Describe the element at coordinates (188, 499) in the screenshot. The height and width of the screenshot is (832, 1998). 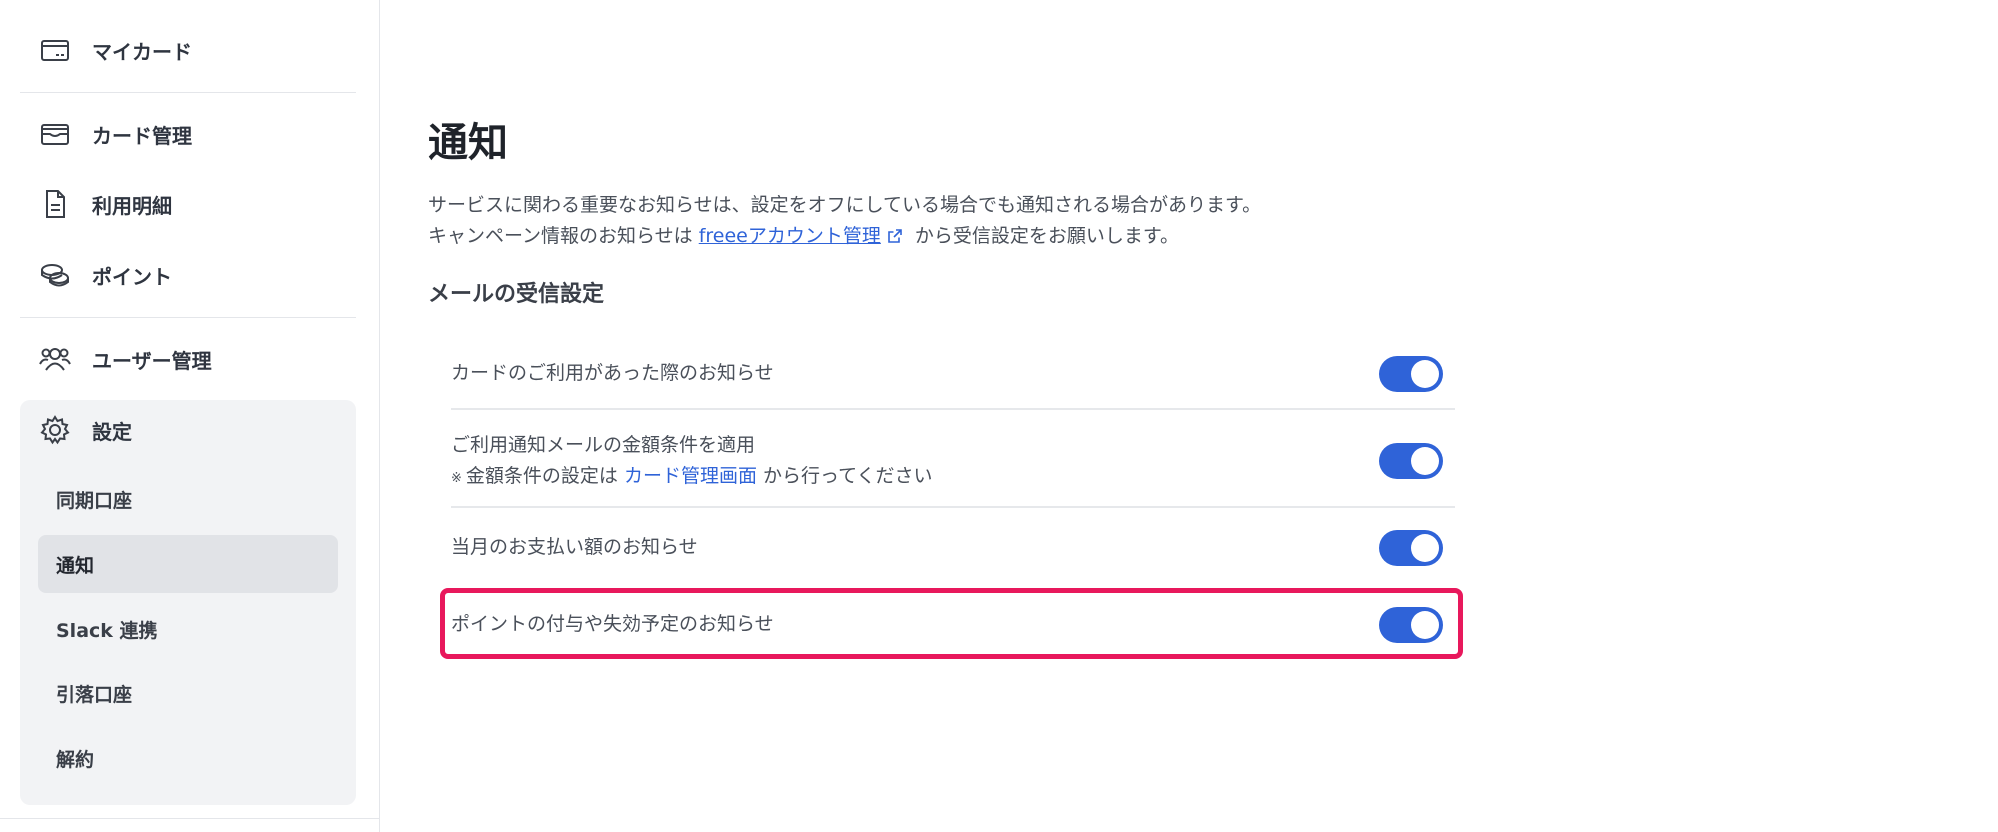
I see `sidebar-subitem-sync-account: 同期口座` at that location.